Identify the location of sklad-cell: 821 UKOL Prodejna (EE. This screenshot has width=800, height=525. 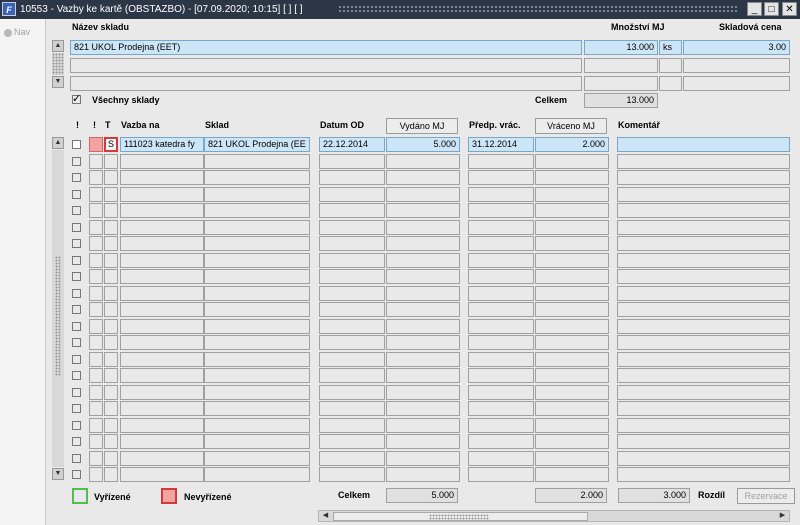
(257, 144).